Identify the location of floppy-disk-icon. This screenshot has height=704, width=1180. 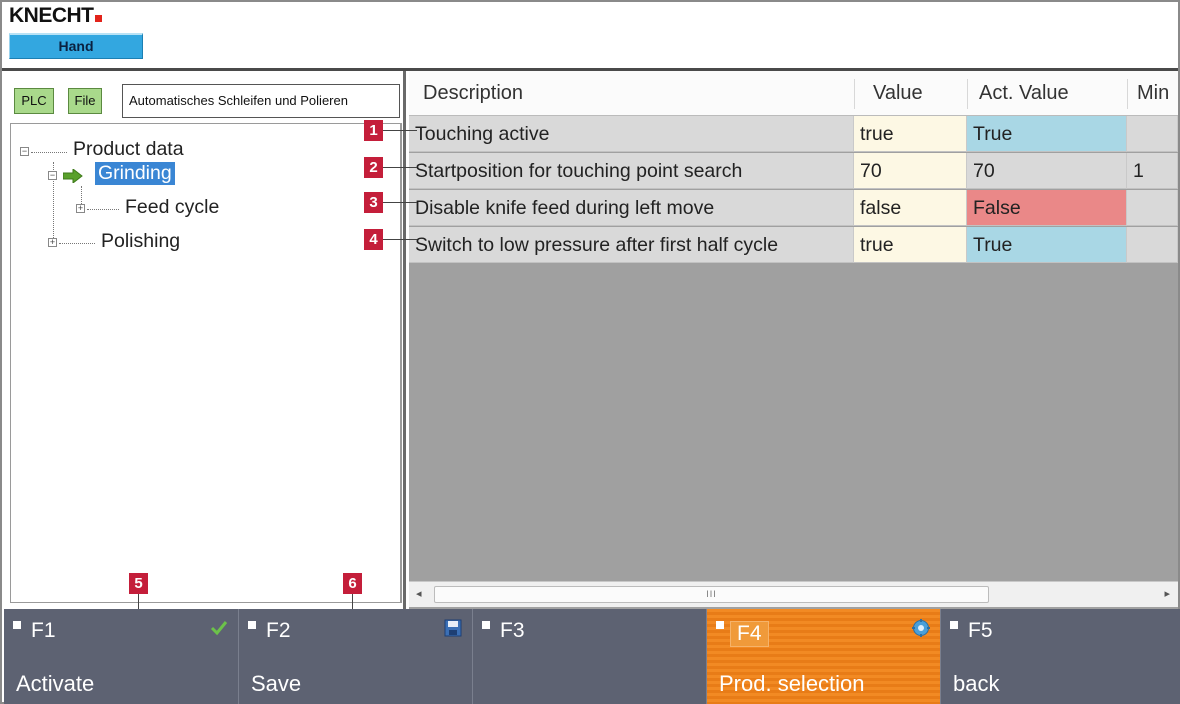
(453, 628).